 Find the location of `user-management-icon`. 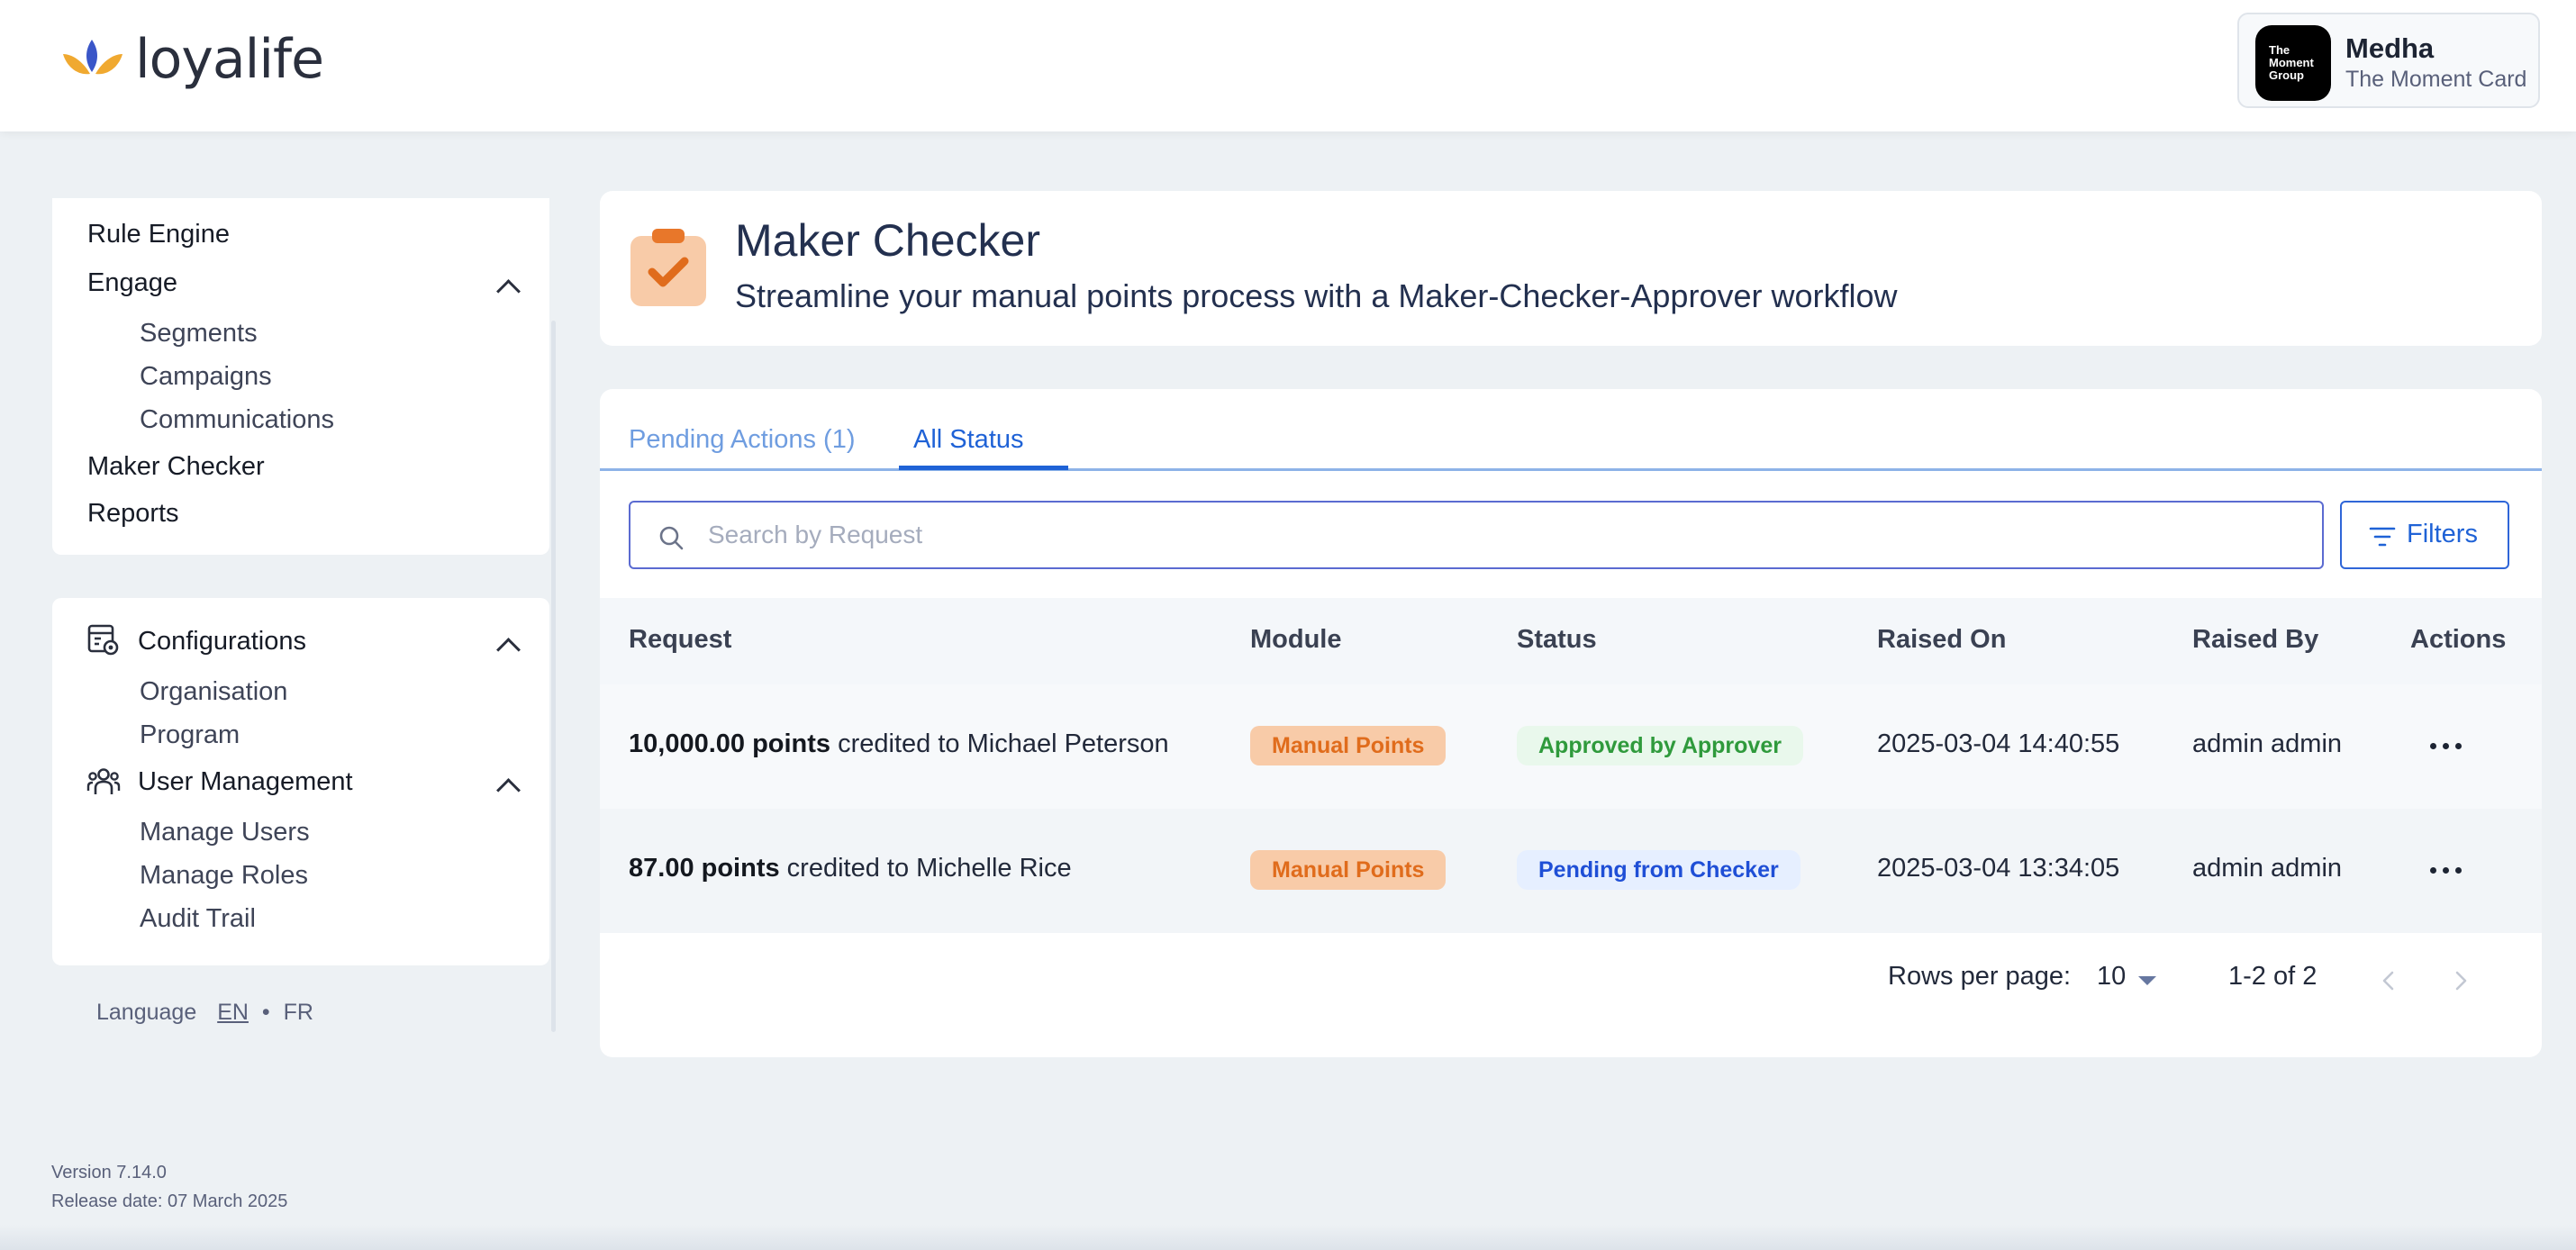

user-management-icon is located at coordinates (103, 781).